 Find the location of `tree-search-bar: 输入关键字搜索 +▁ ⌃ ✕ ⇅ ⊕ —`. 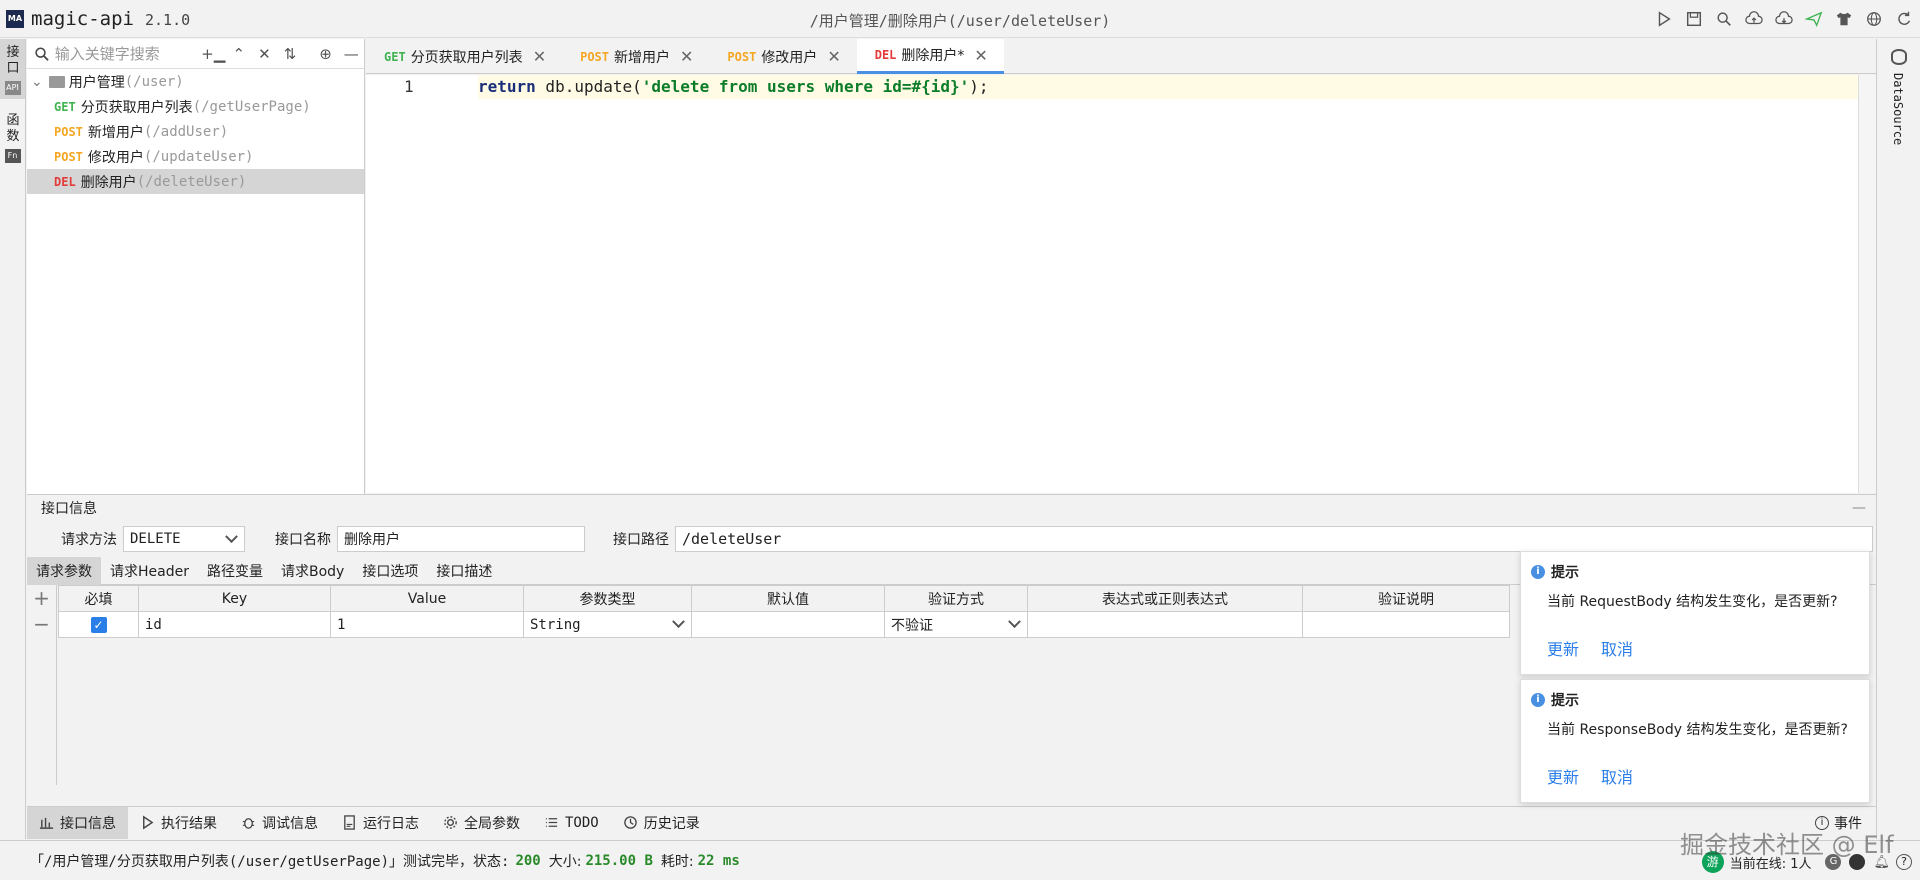

tree-search-bar: 输入关键字搜索 +▁ ⌃ ✕ ⇅ ⊕ — is located at coordinates (195, 54).